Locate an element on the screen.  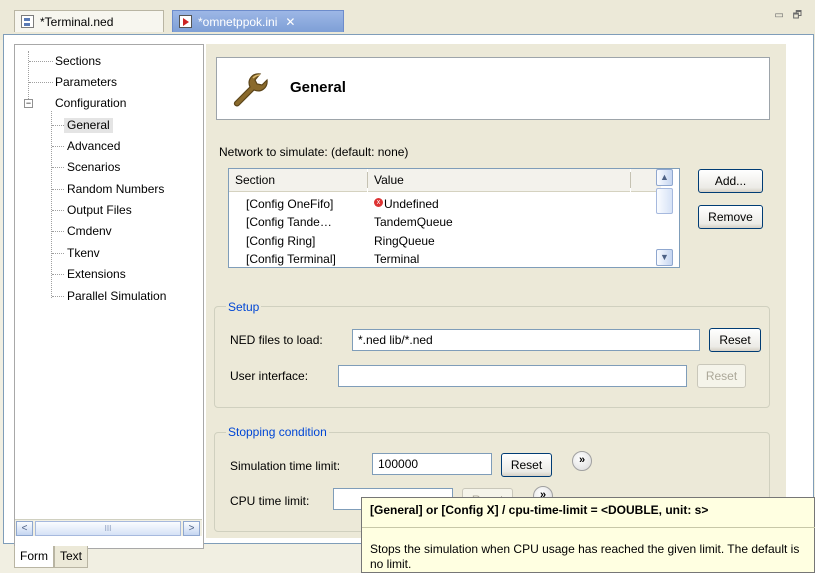
collapse-icon: − is located at coordinates (28, 103).